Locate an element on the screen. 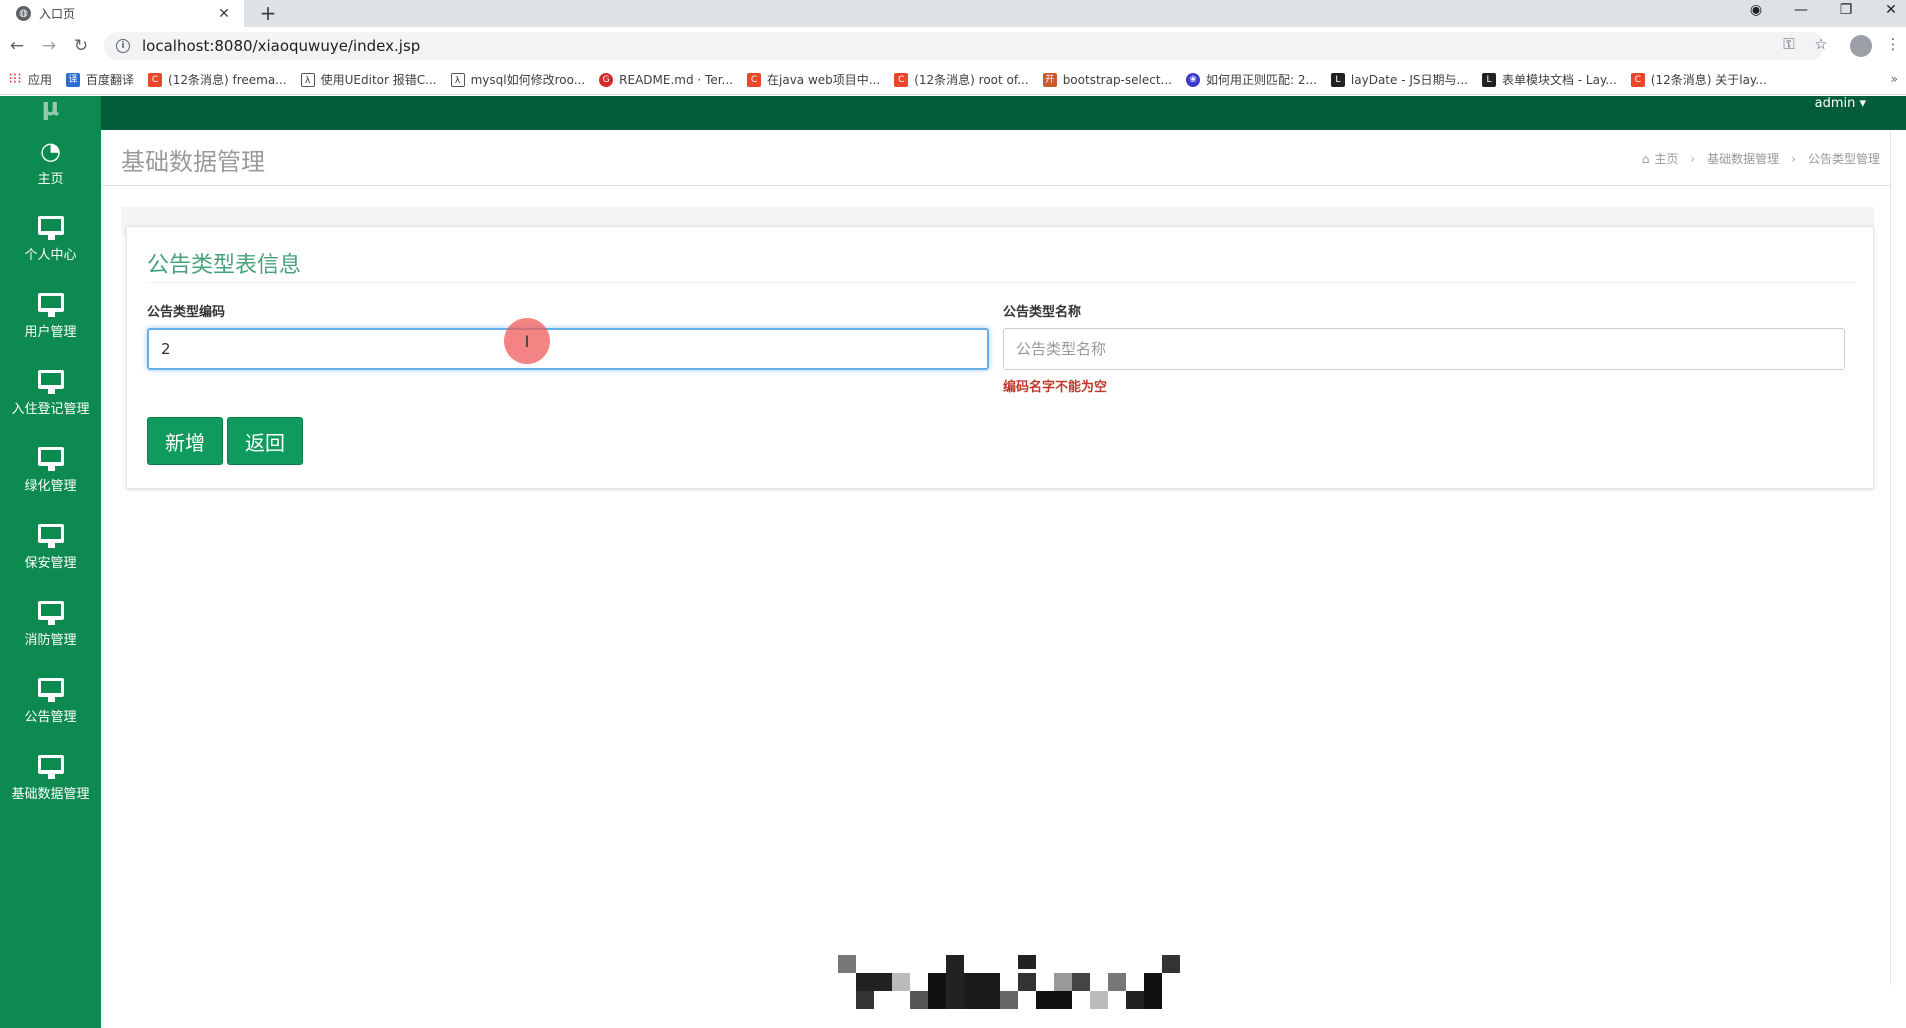 The height and width of the screenshot is (1028, 1906). info-icon: i is located at coordinates (123, 46).